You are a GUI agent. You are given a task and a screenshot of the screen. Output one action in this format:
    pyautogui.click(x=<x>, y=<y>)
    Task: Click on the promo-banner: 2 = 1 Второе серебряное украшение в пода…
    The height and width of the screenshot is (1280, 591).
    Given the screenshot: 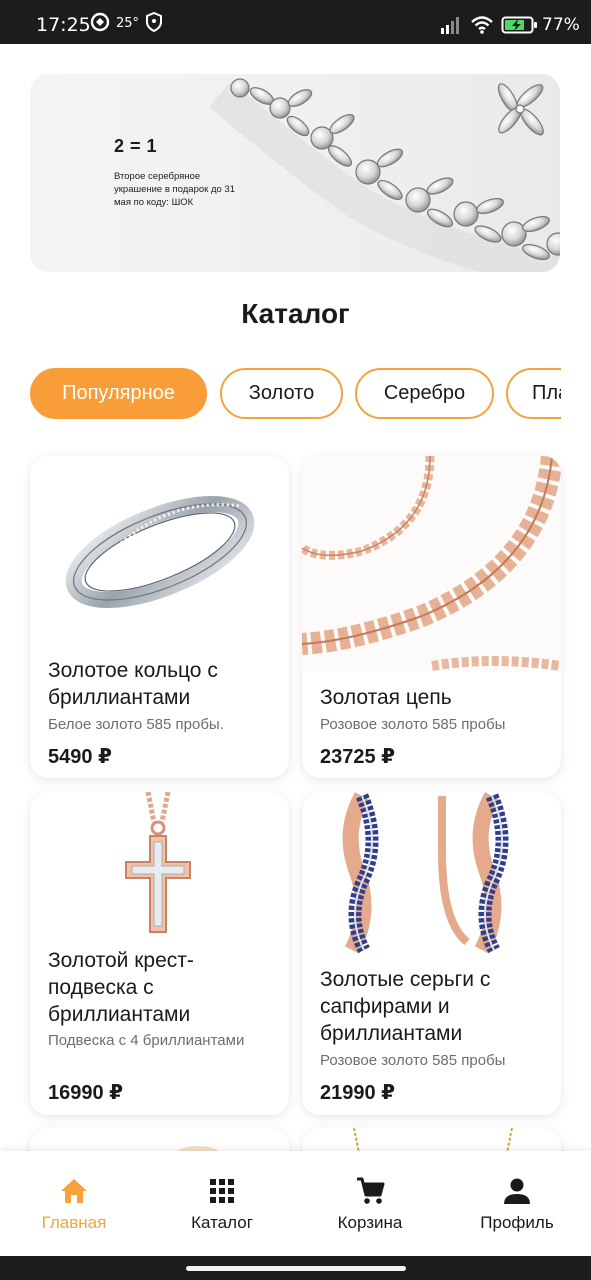 What is the action you would take?
    pyautogui.click(x=295, y=173)
    